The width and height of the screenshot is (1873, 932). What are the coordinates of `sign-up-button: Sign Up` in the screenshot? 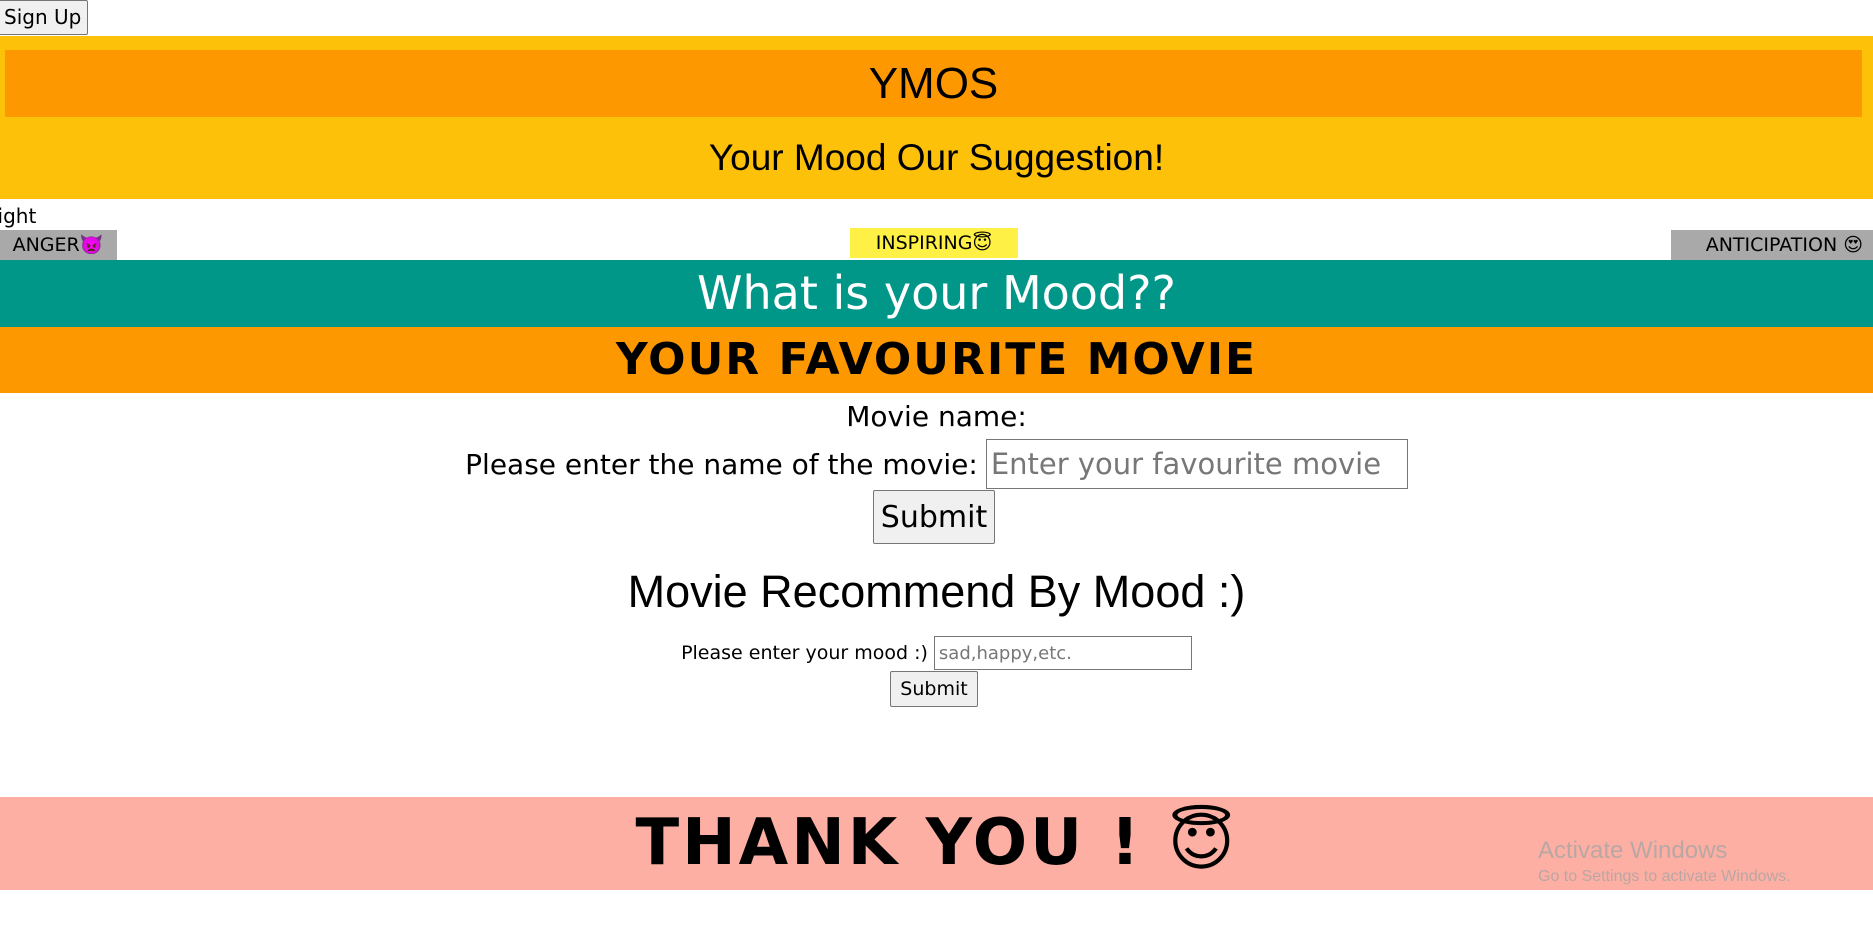 It's located at (44, 17).